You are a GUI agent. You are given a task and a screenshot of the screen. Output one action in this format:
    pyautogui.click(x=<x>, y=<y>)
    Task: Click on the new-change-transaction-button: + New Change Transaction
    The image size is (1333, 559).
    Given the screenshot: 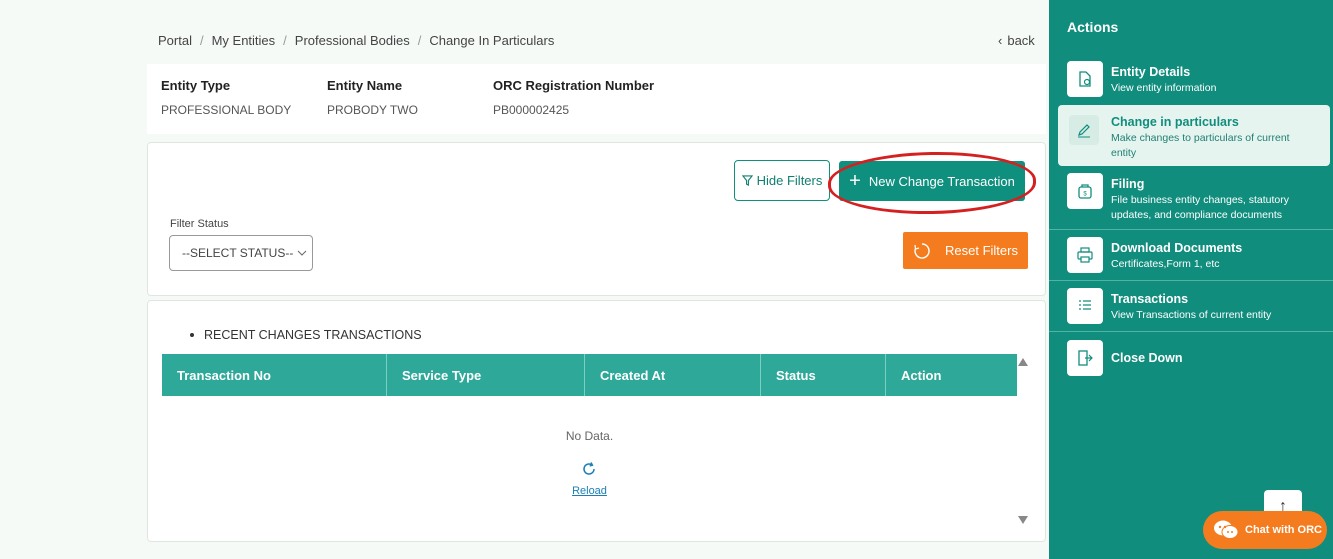 What is the action you would take?
    pyautogui.click(x=932, y=181)
    